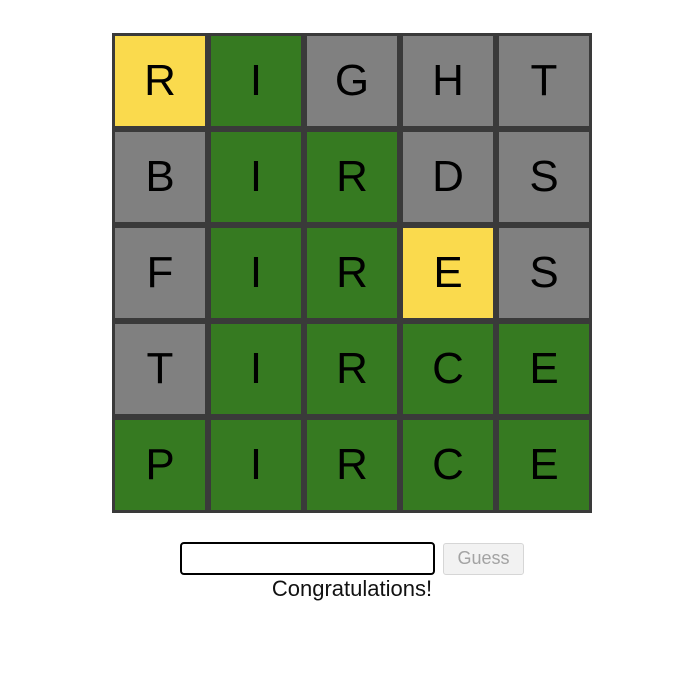 This screenshot has height=679, width=694. Describe the element at coordinates (352, 588) in the screenshot. I see `status-message: Congratulations!` at that location.